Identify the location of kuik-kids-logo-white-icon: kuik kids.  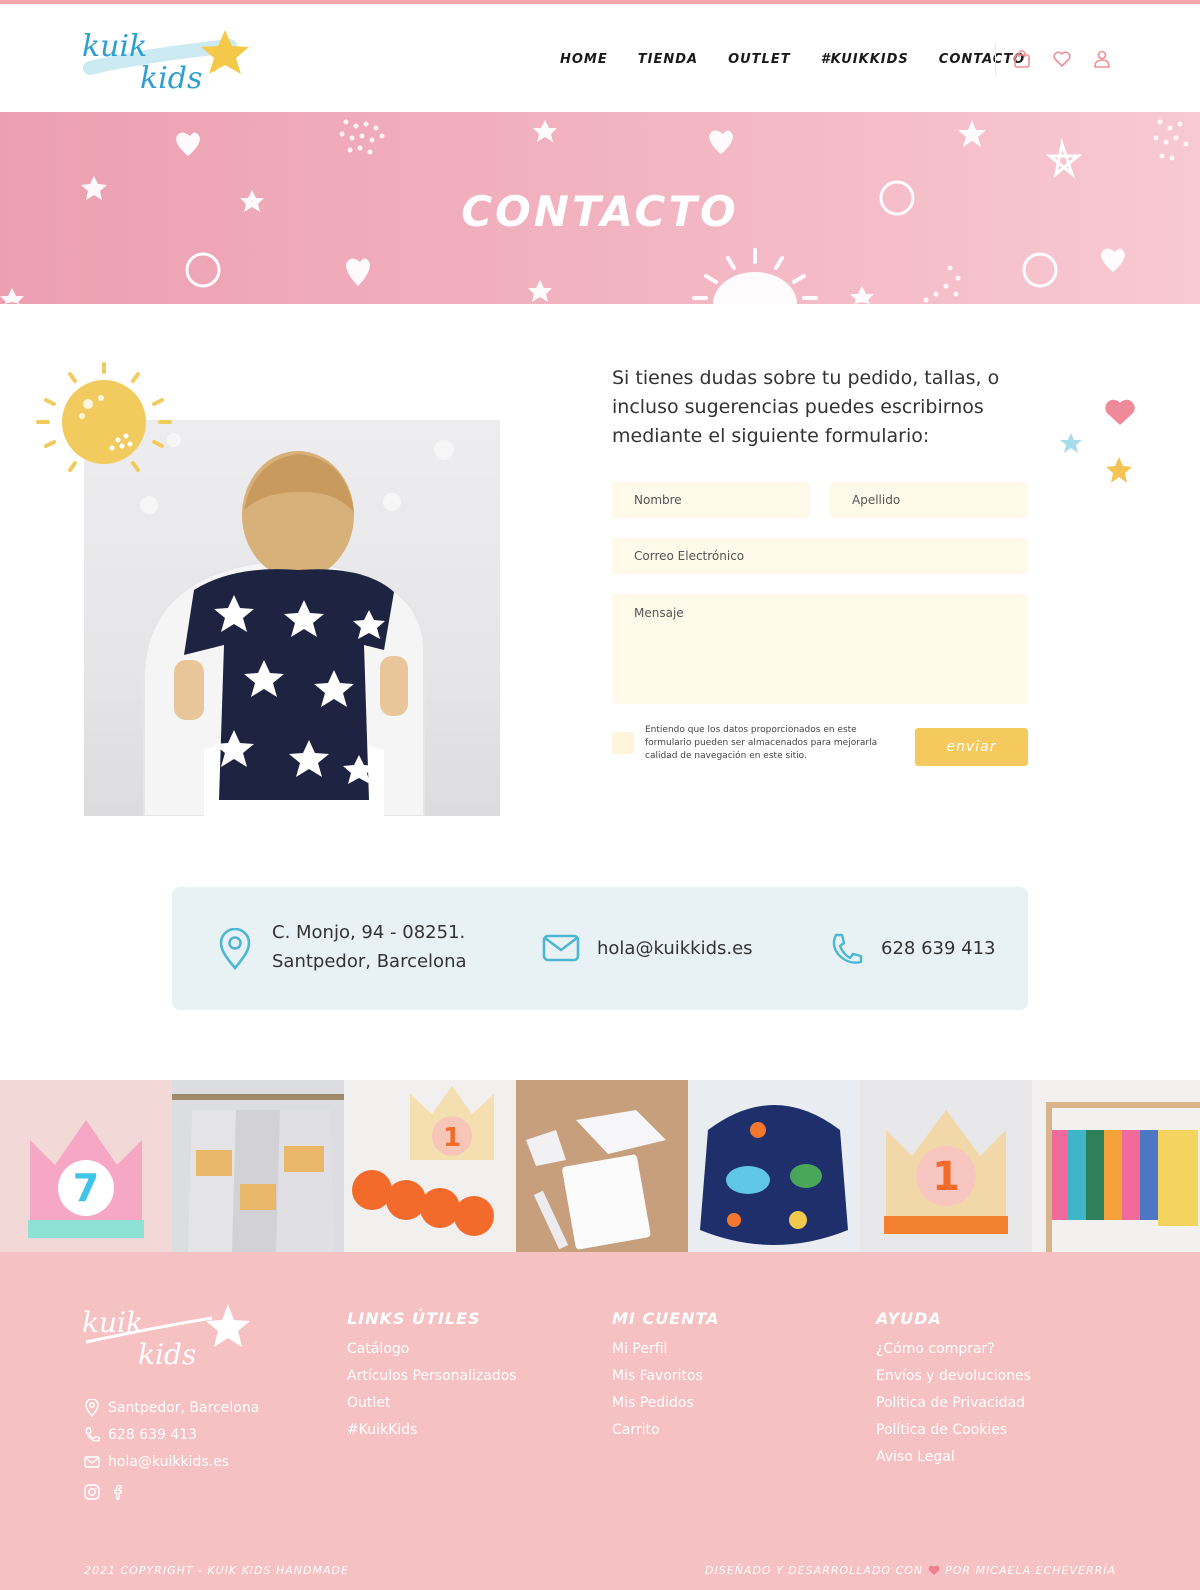
(166, 1337).